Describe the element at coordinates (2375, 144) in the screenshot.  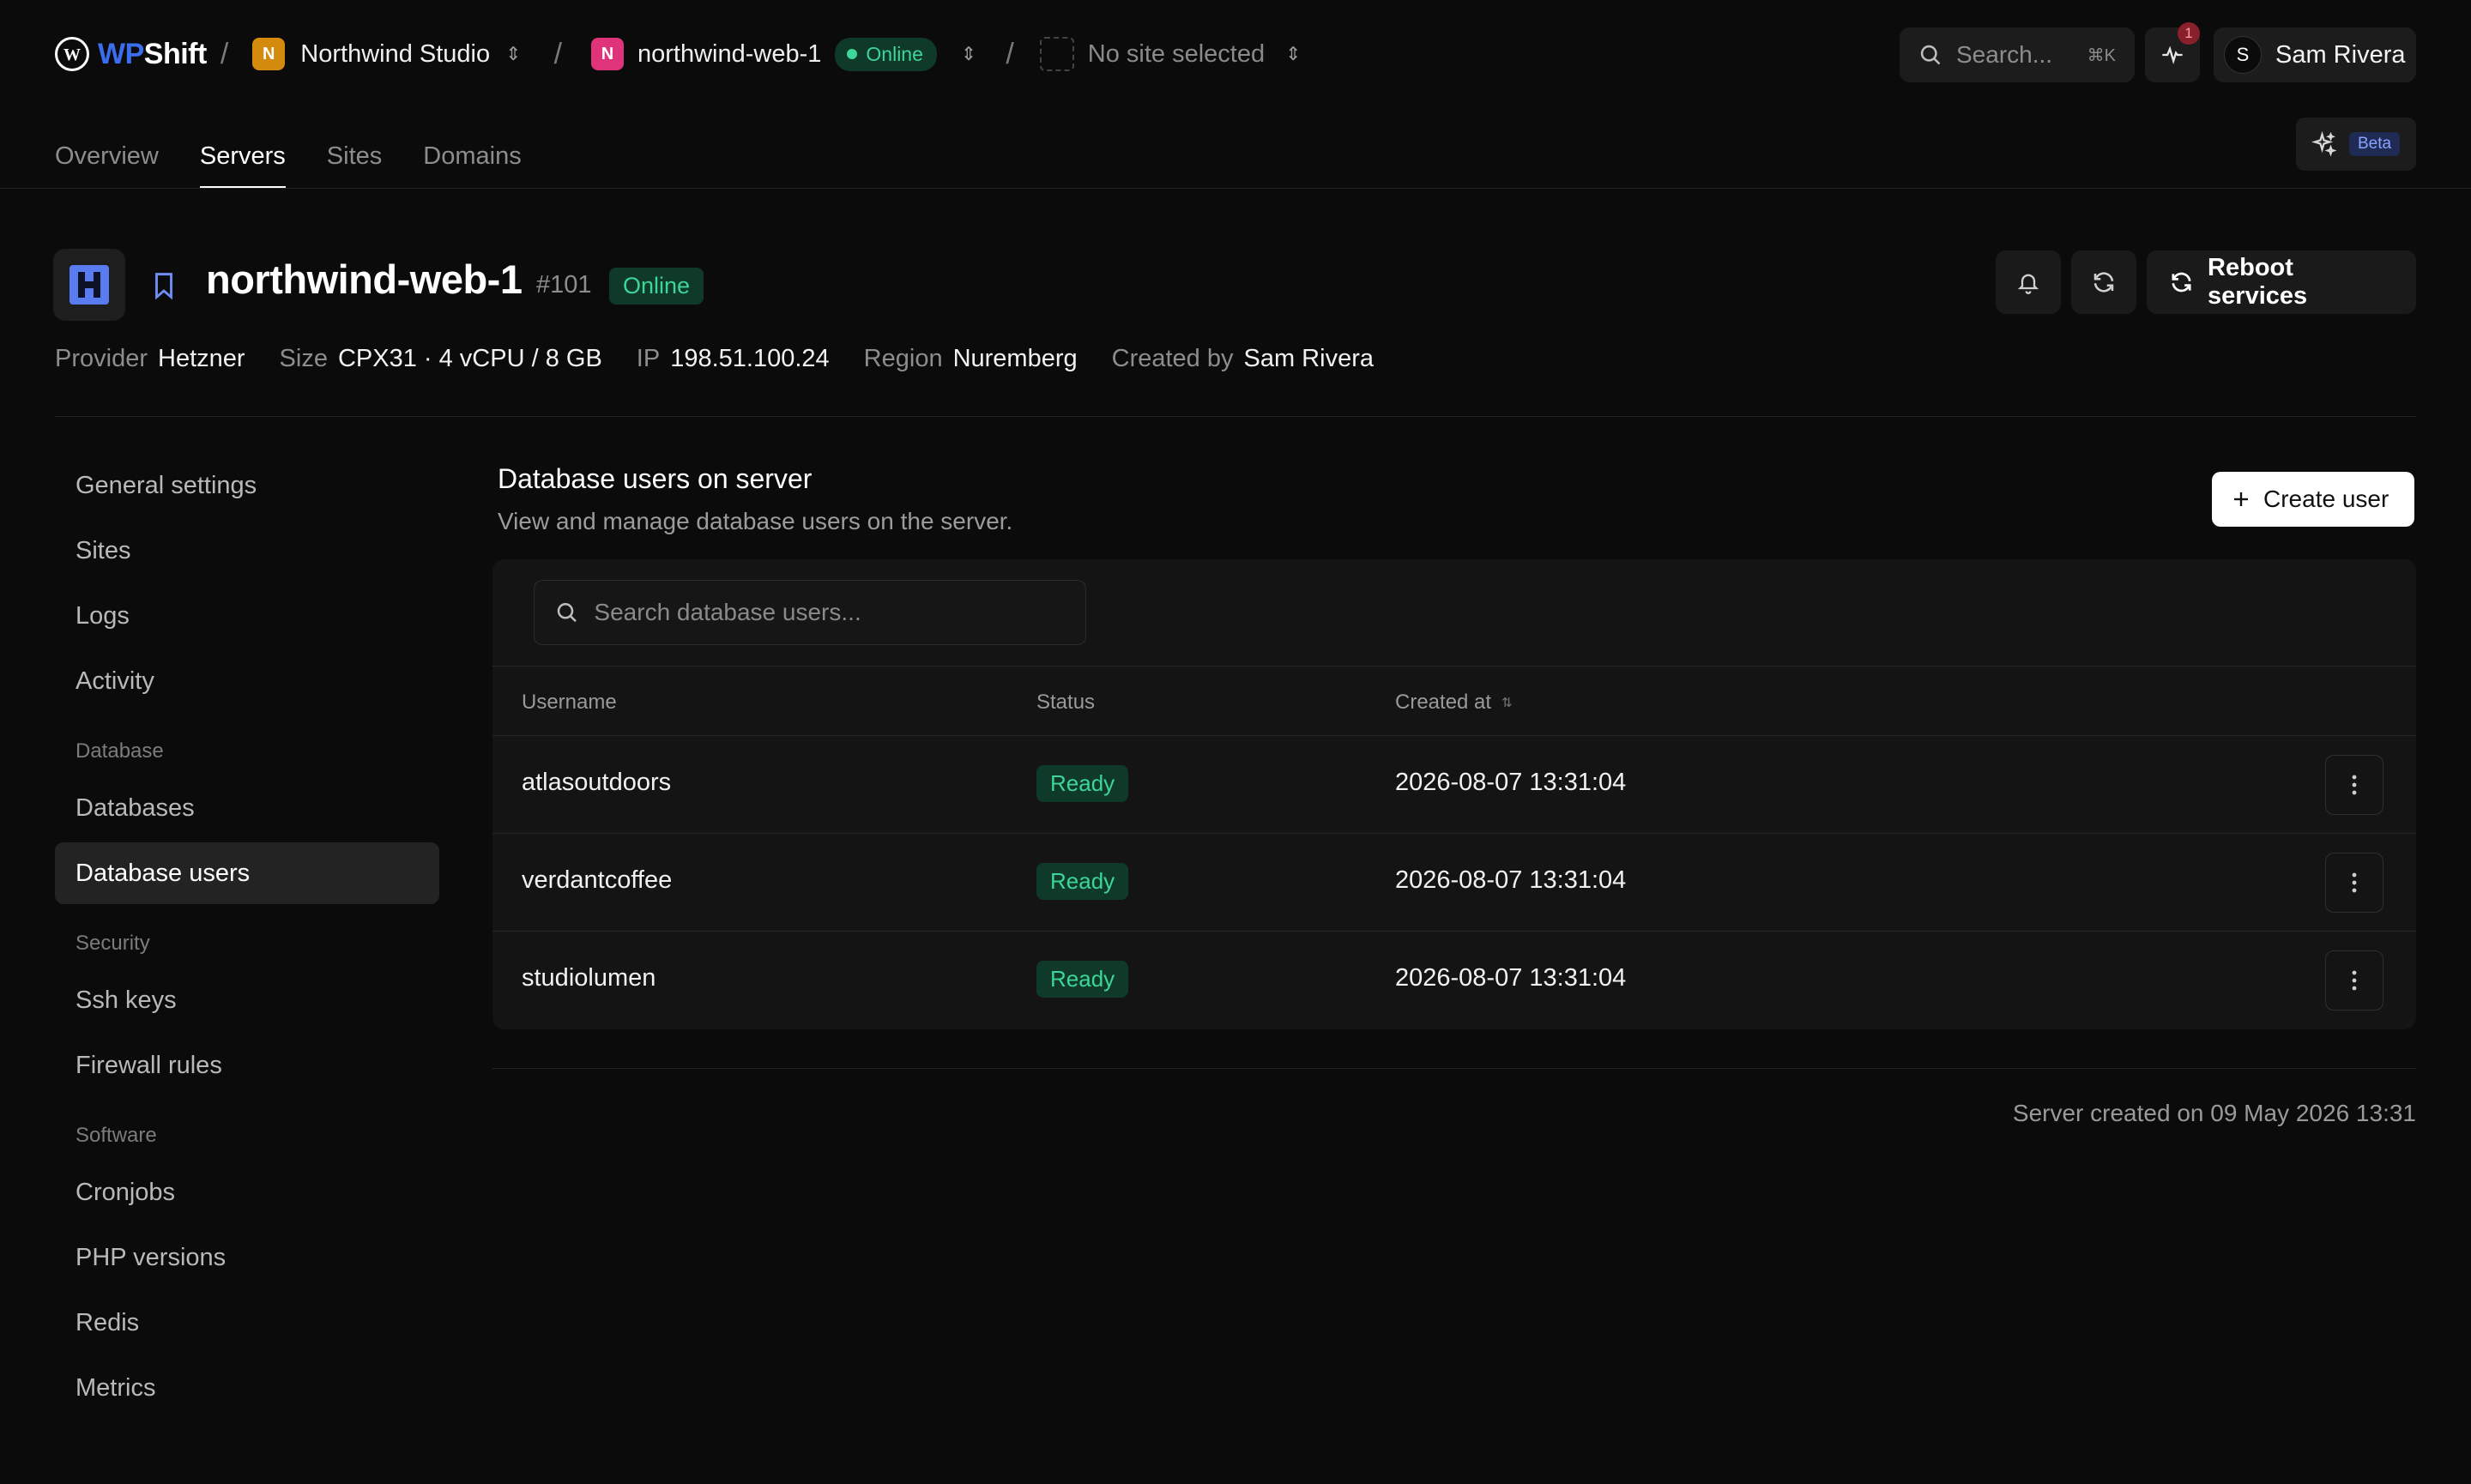
I see `beta-badge: Beta` at that location.